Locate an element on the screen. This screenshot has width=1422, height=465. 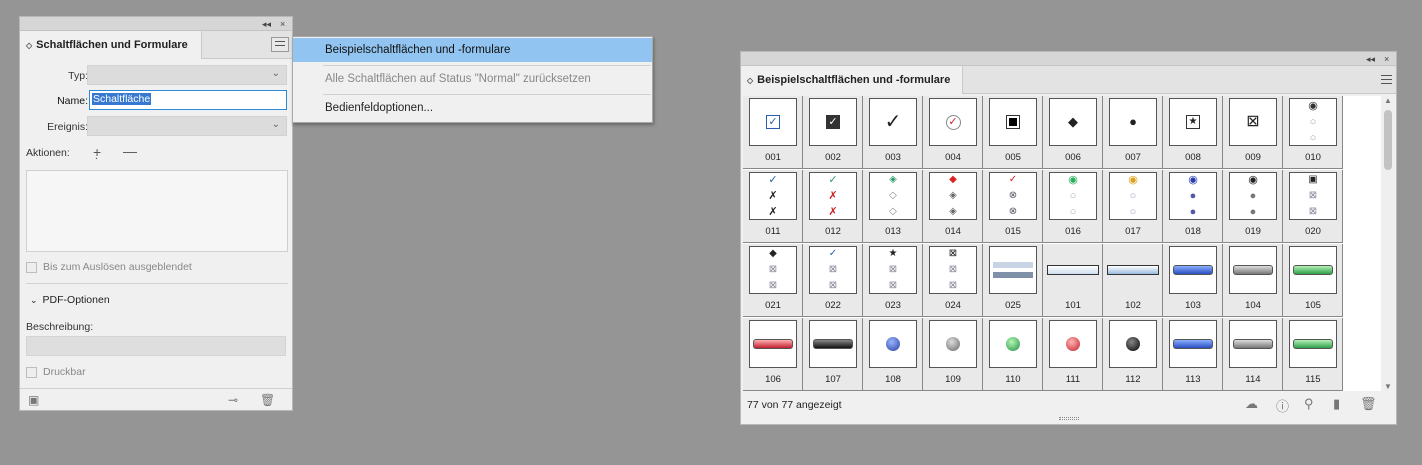
sample-button-cell: ✓ ⊗ ⊗ 015 is located at coordinates (1013, 206).